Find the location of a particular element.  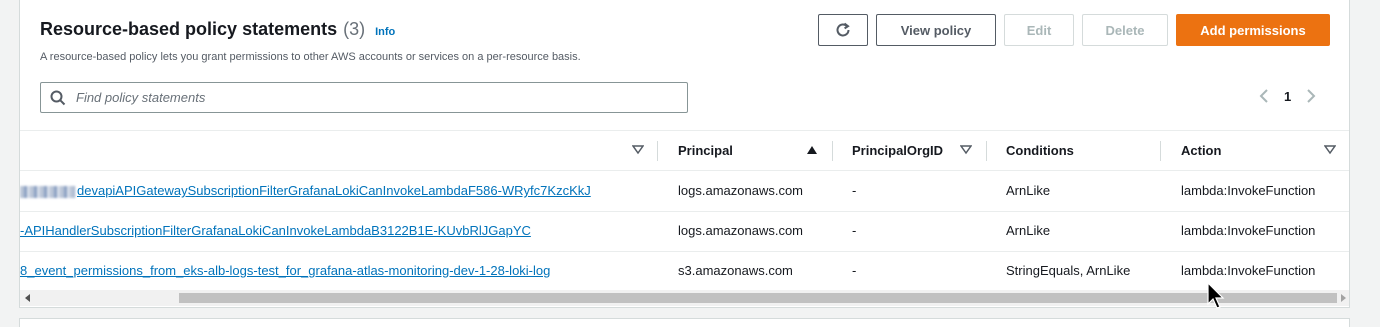

delete-button: Delete is located at coordinates (1125, 30).